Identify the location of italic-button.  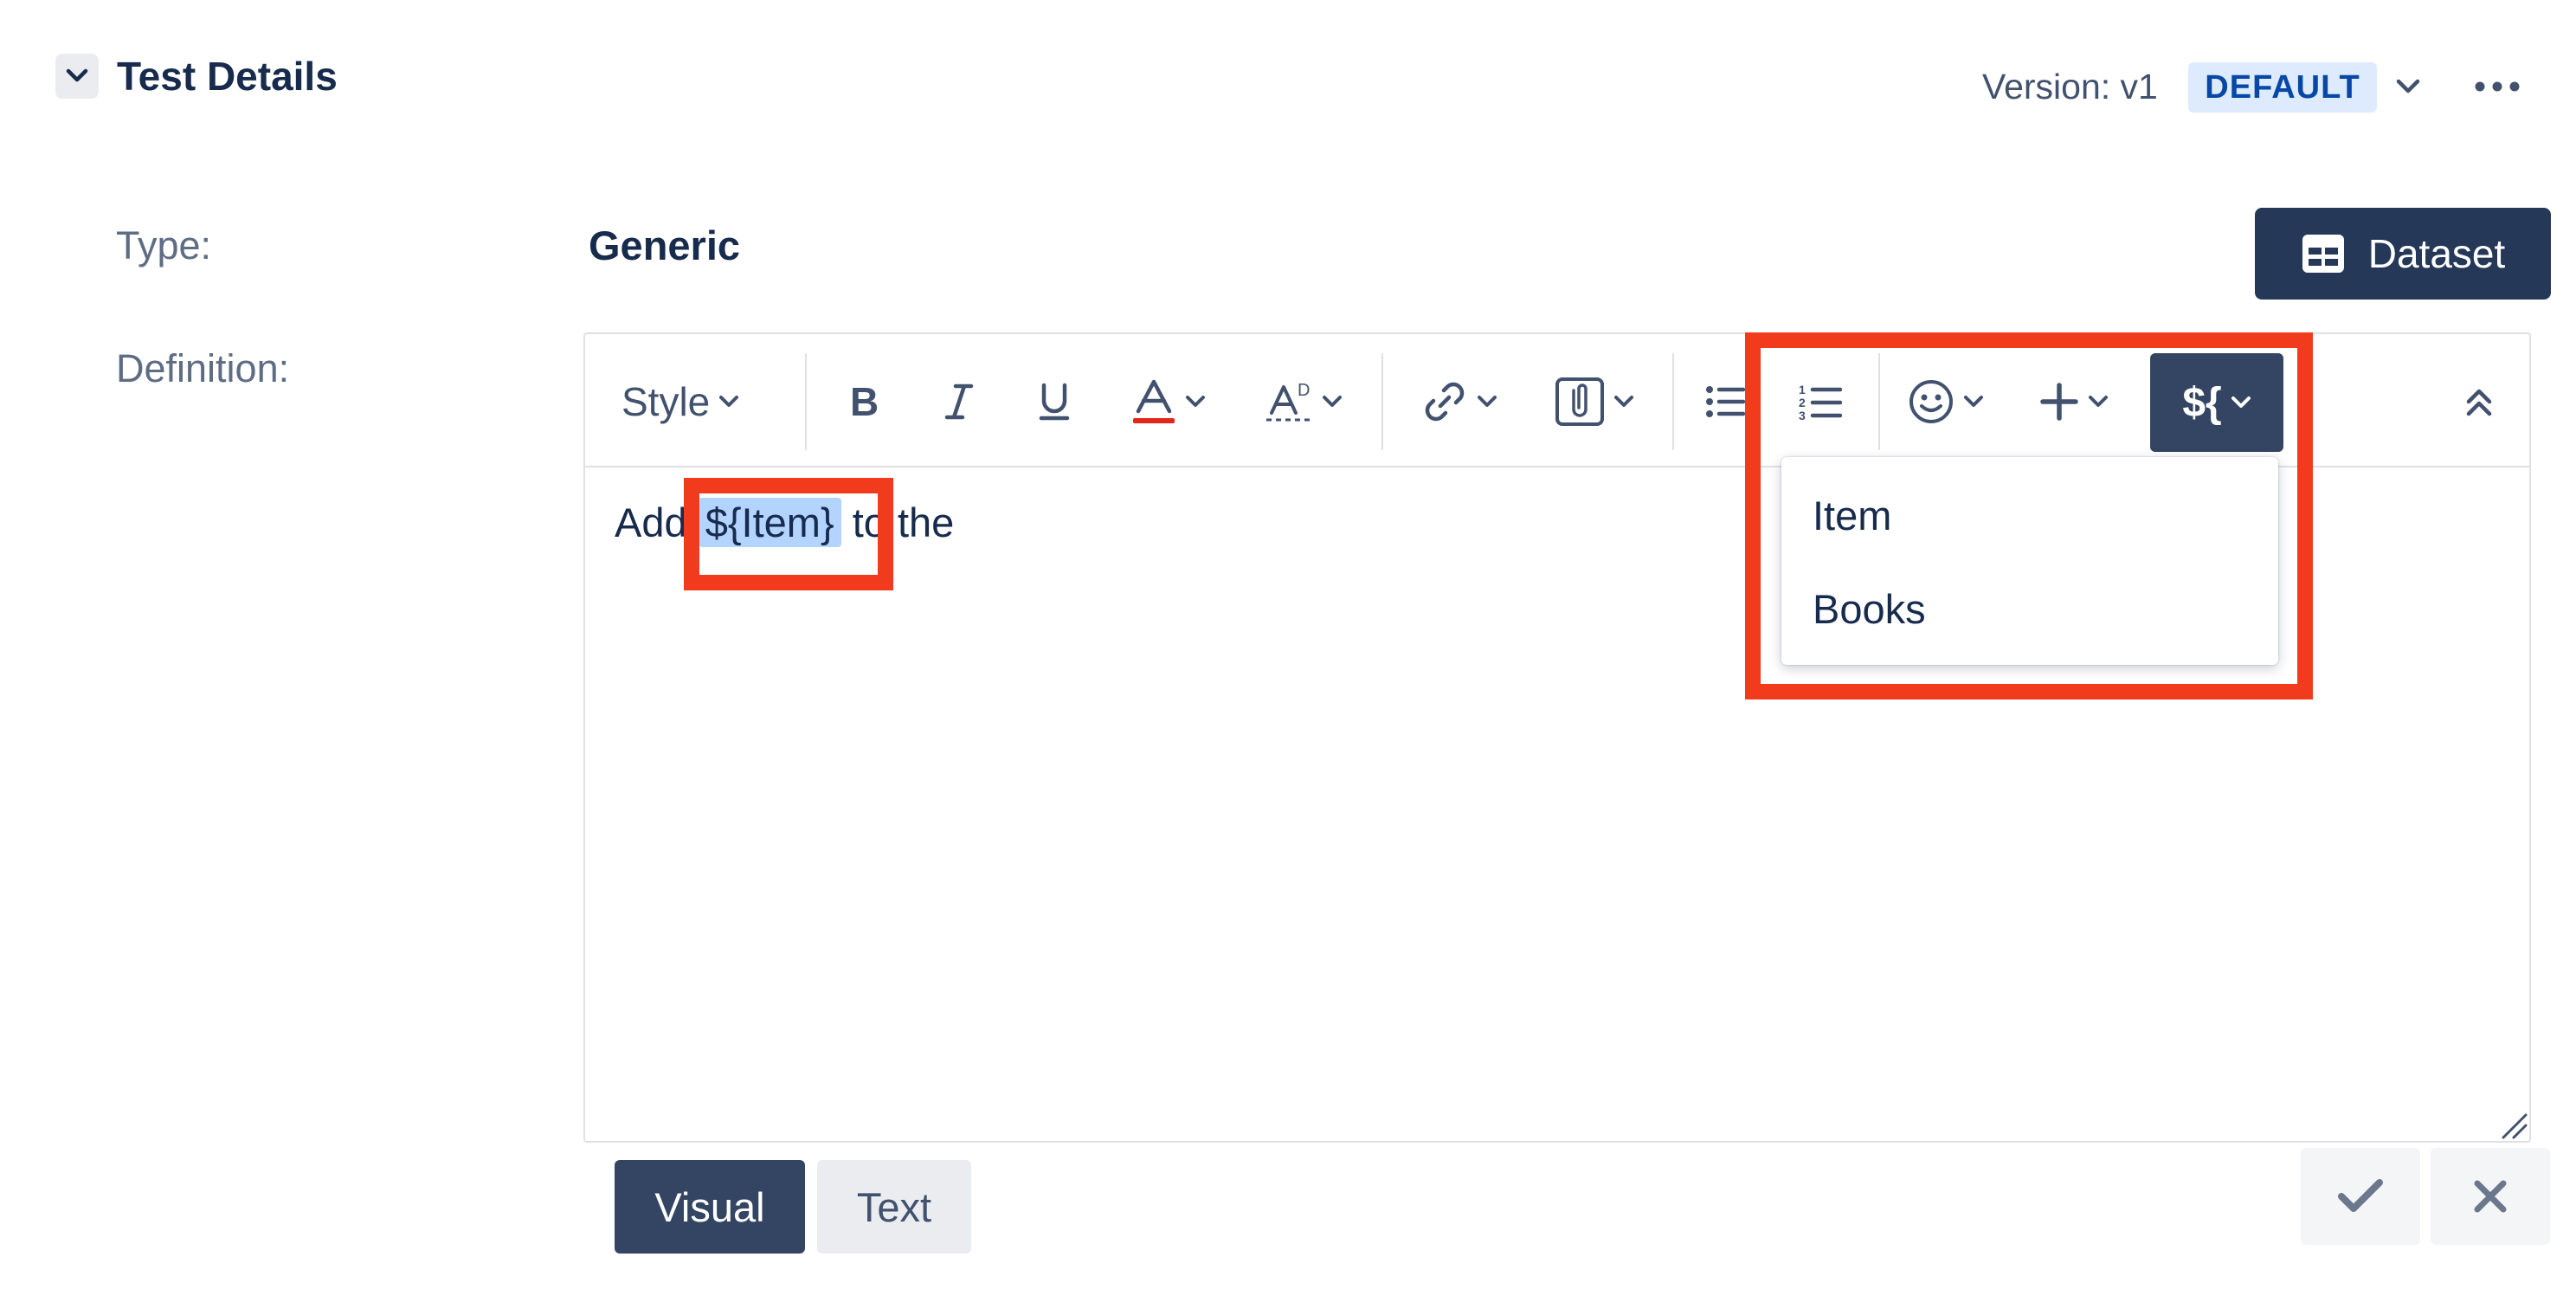
(959, 402).